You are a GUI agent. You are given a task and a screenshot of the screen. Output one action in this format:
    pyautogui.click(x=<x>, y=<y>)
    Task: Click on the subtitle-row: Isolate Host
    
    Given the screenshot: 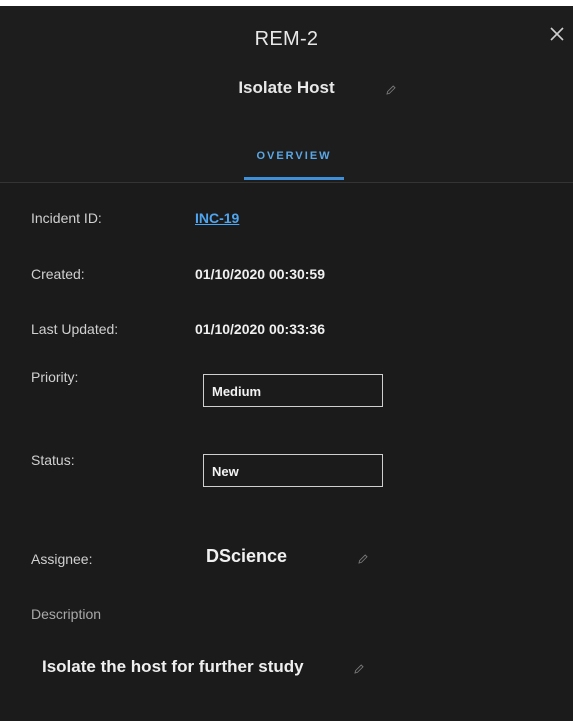 What is the action you would take?
    pyautogui.click(x=286, y=88)
    